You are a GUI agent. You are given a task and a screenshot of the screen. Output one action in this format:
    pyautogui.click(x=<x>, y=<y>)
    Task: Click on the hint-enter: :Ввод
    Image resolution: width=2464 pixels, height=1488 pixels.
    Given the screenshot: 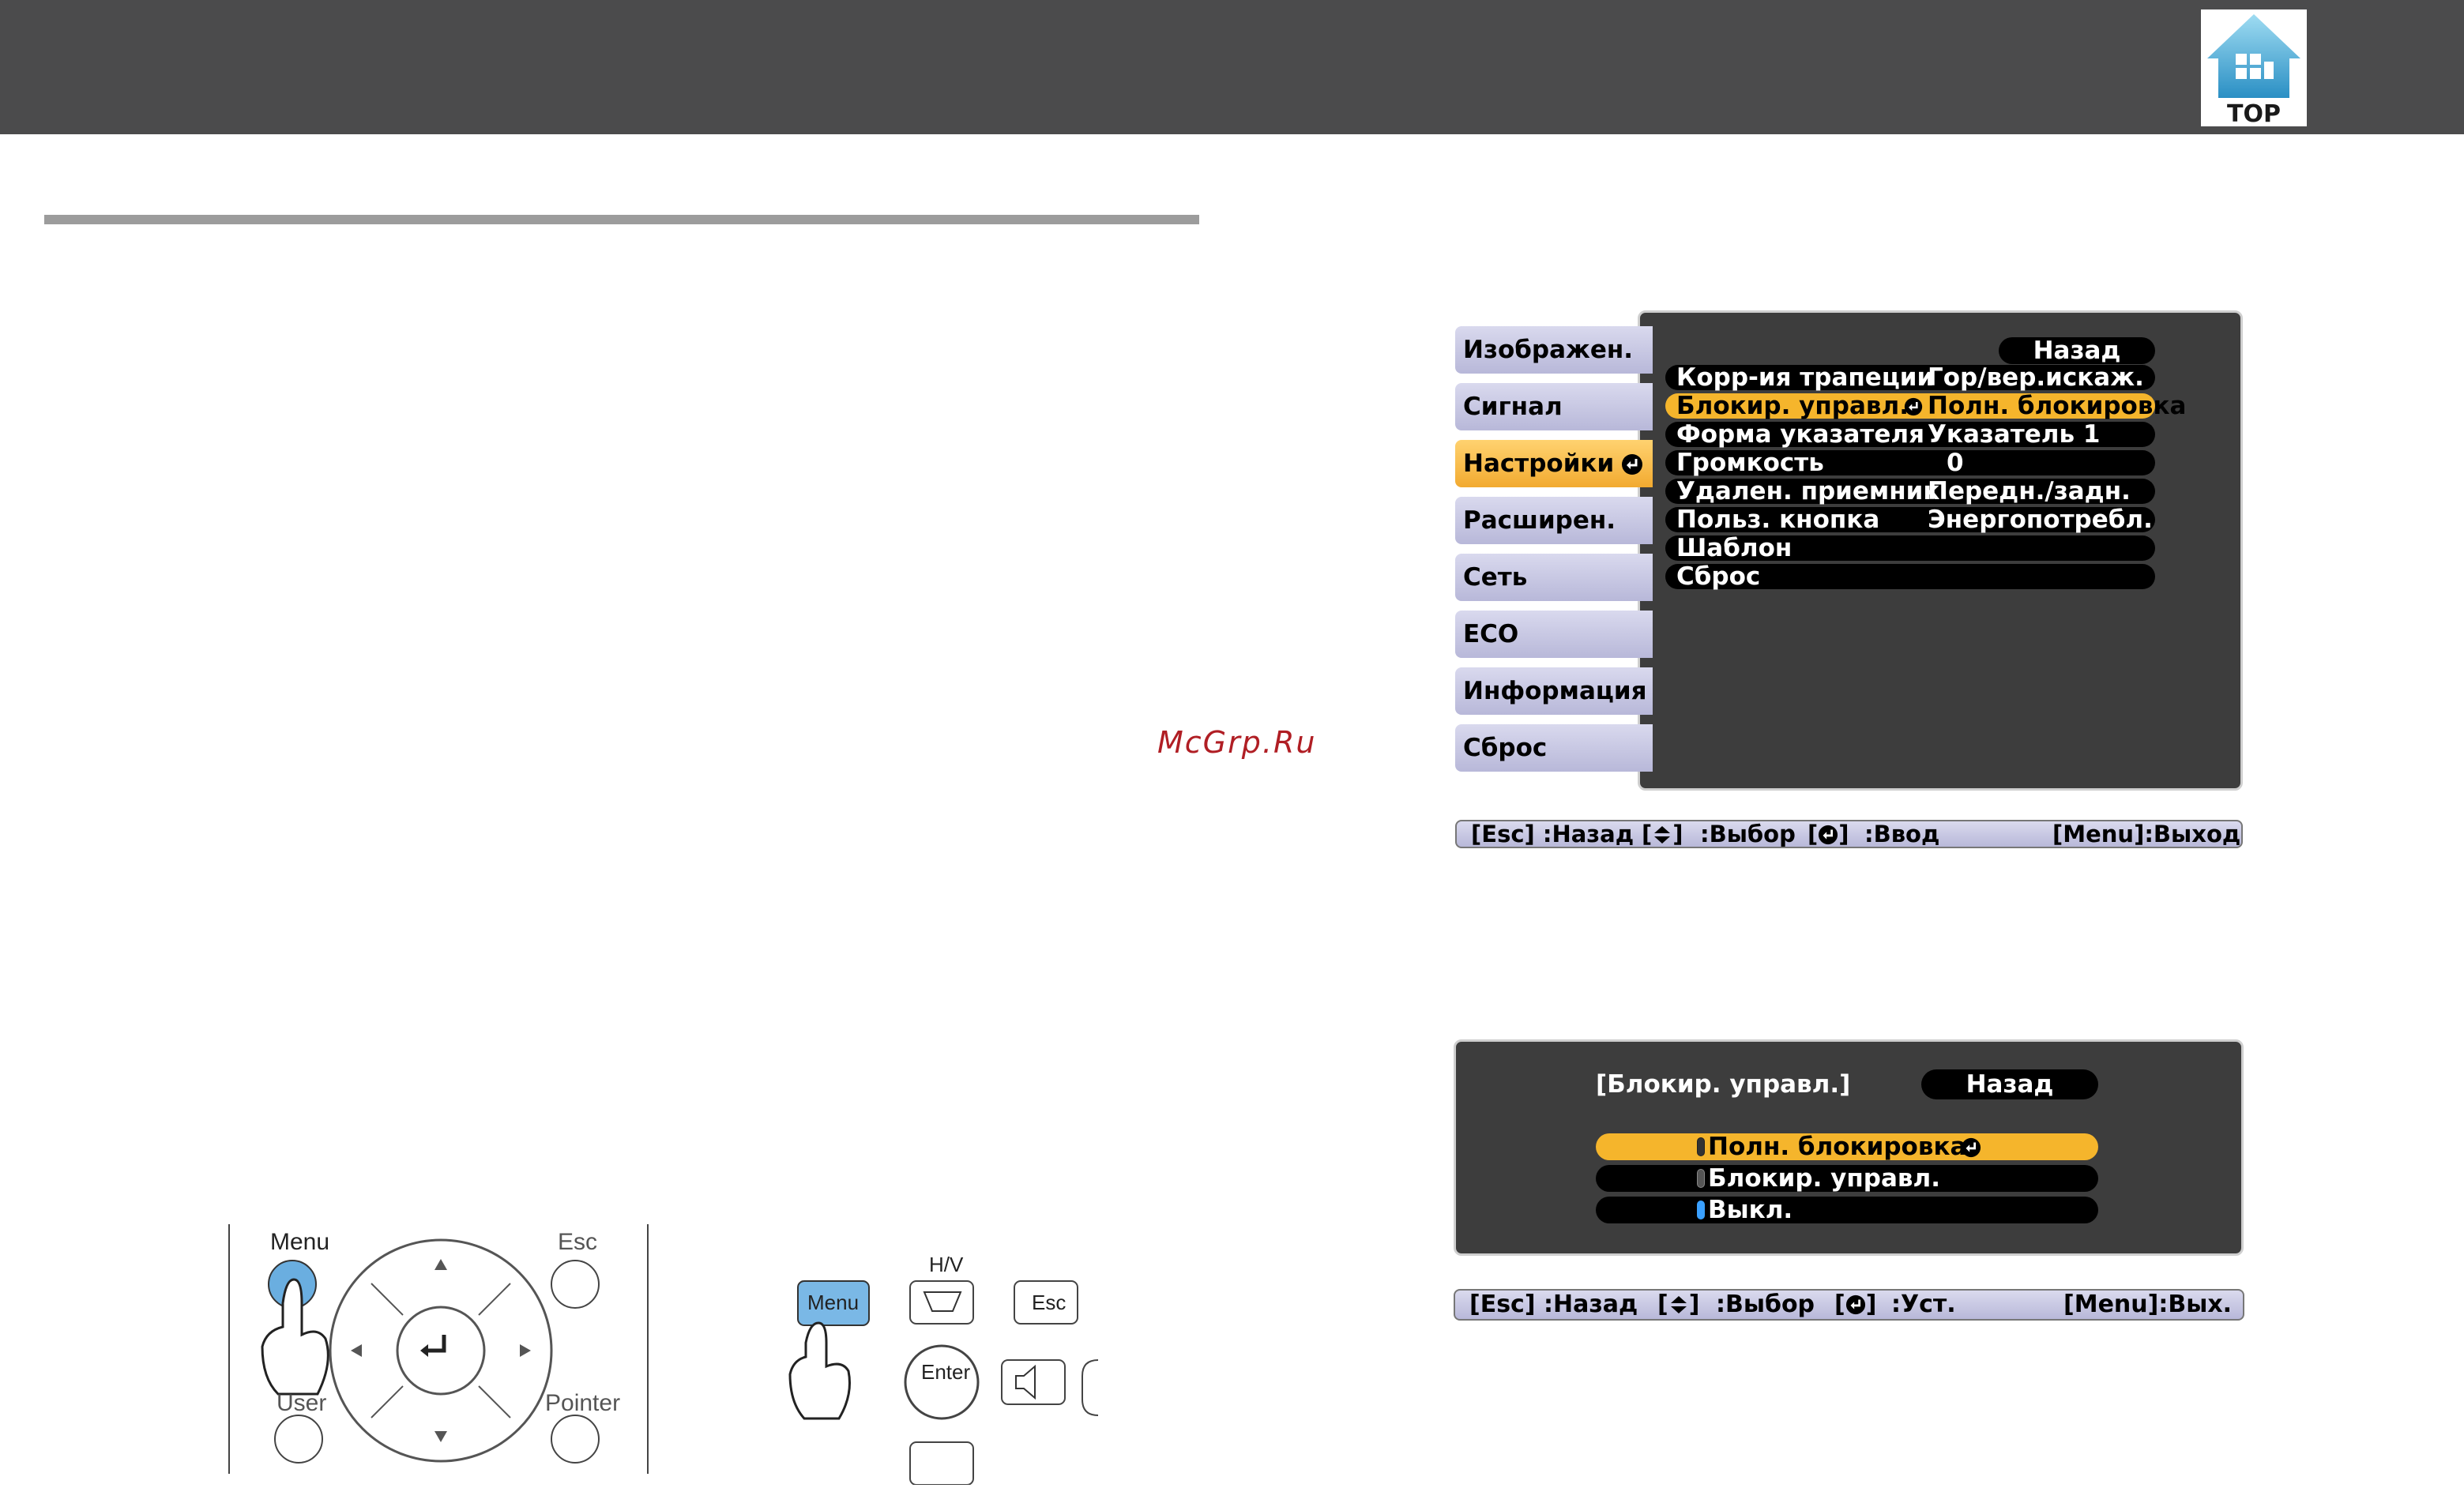 What is the action you would take?
    pyautogui.click(x=1902, y=834)
    